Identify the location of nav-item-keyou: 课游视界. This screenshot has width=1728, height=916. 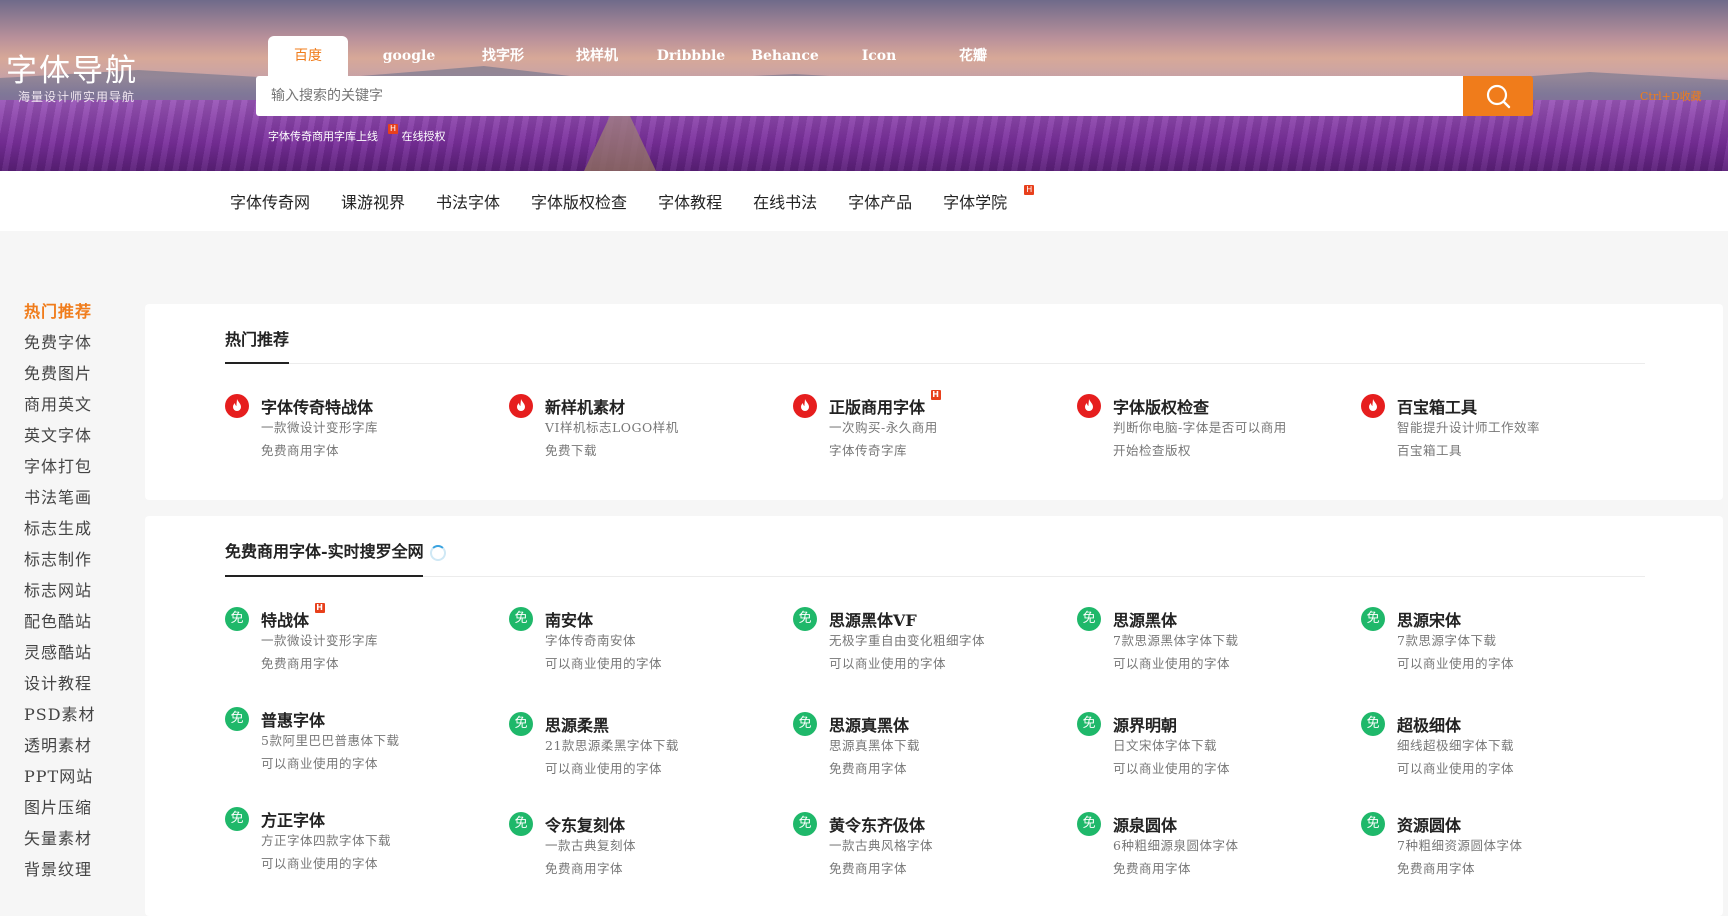
(373, 201).